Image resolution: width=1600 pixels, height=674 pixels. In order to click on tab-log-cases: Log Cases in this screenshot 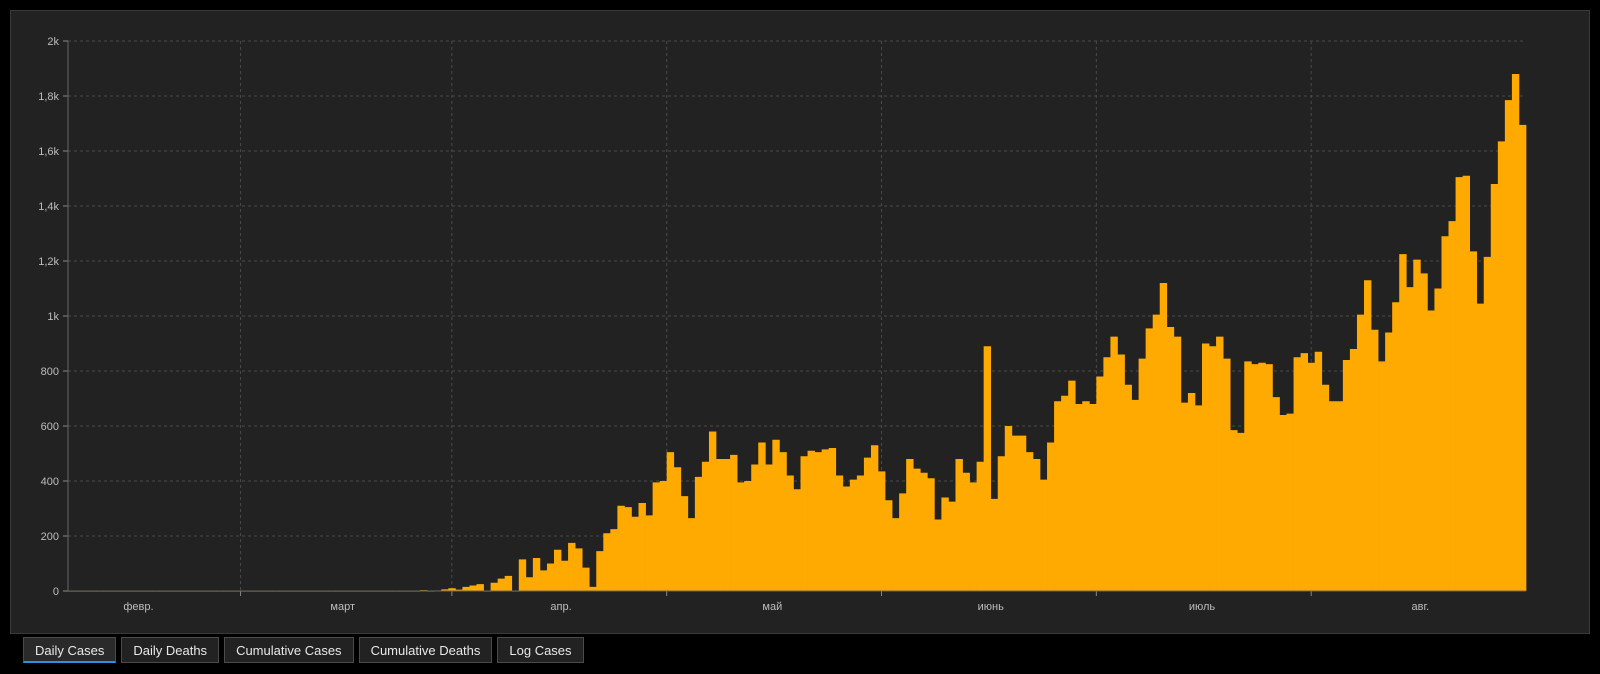, I will do `click(540, 650)`.